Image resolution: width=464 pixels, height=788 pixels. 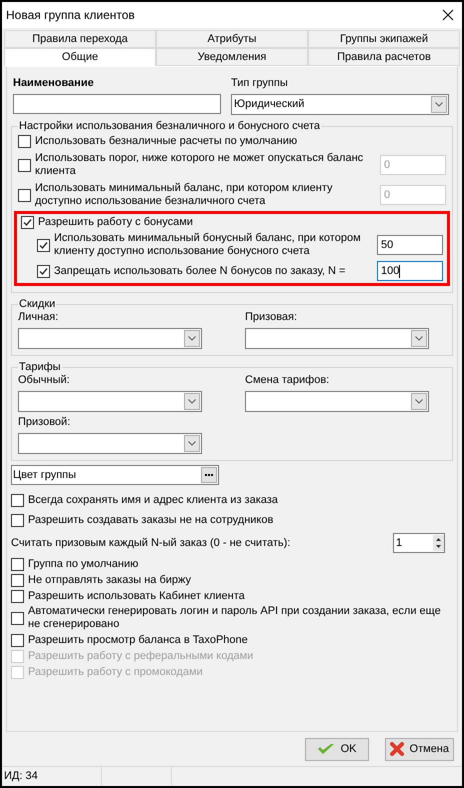 What do you see at coordinates (232, 57) in the screenshot?
I see `tab: Уведомления` at bounding box center [232, 57].